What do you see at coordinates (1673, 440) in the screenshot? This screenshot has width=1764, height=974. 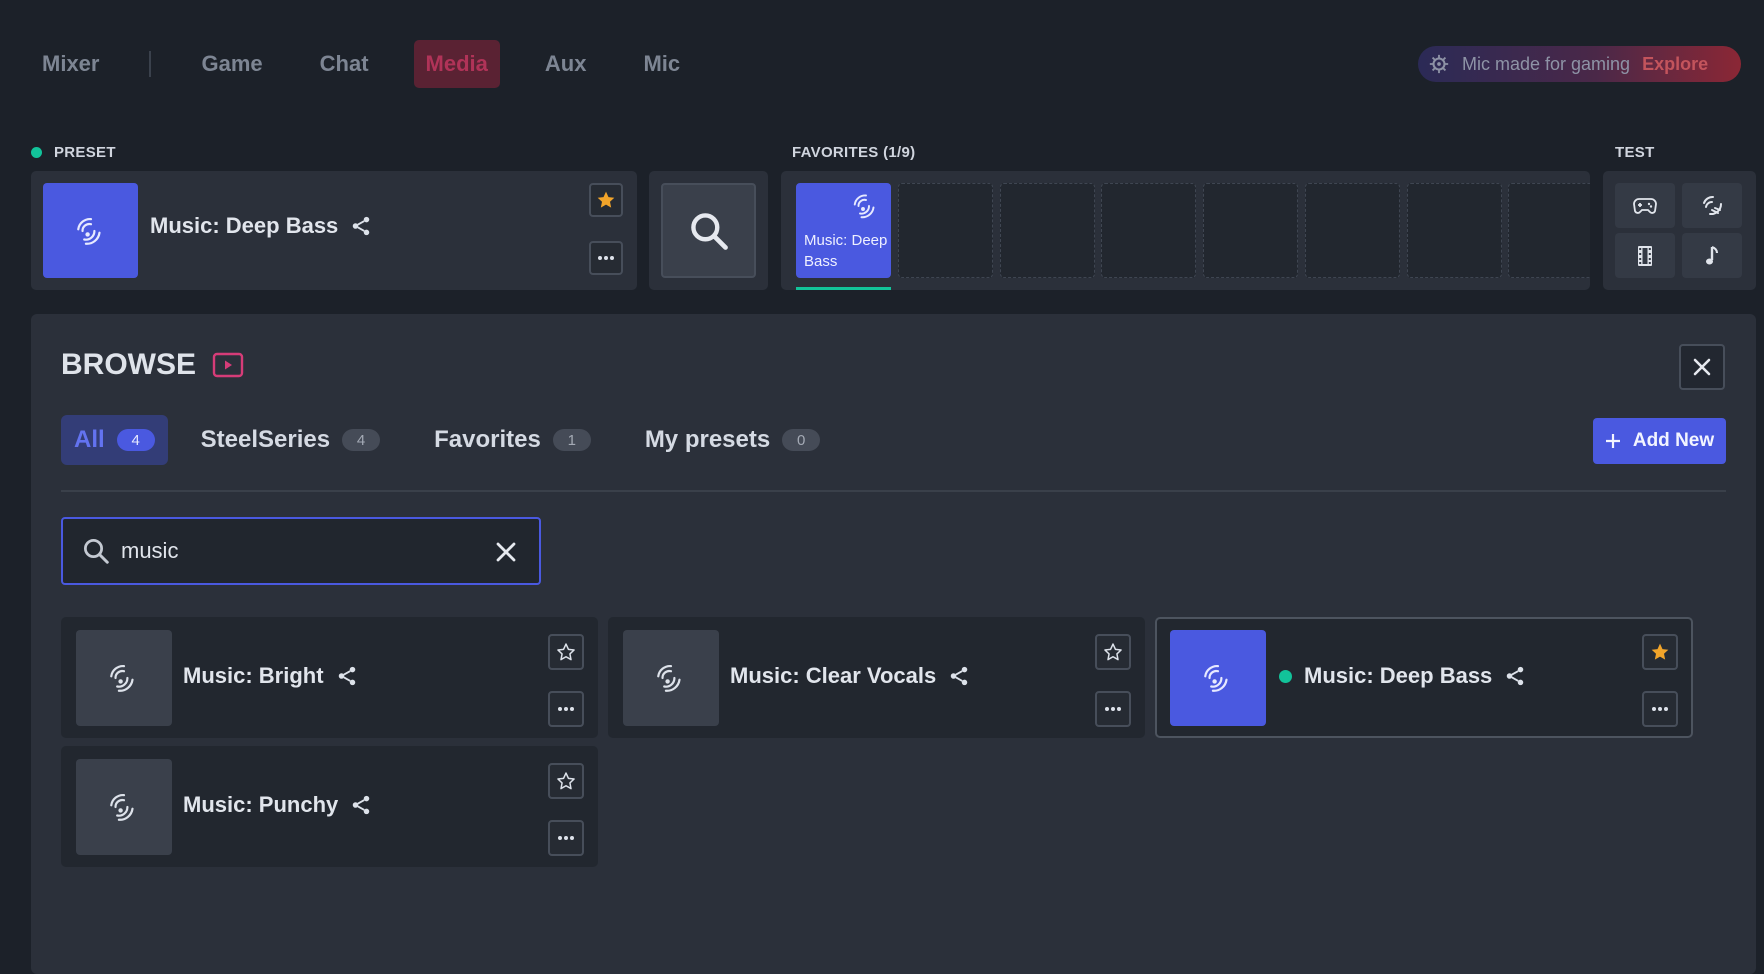 I see `add-new-label: Add New` at bounding box center [1673, 440].